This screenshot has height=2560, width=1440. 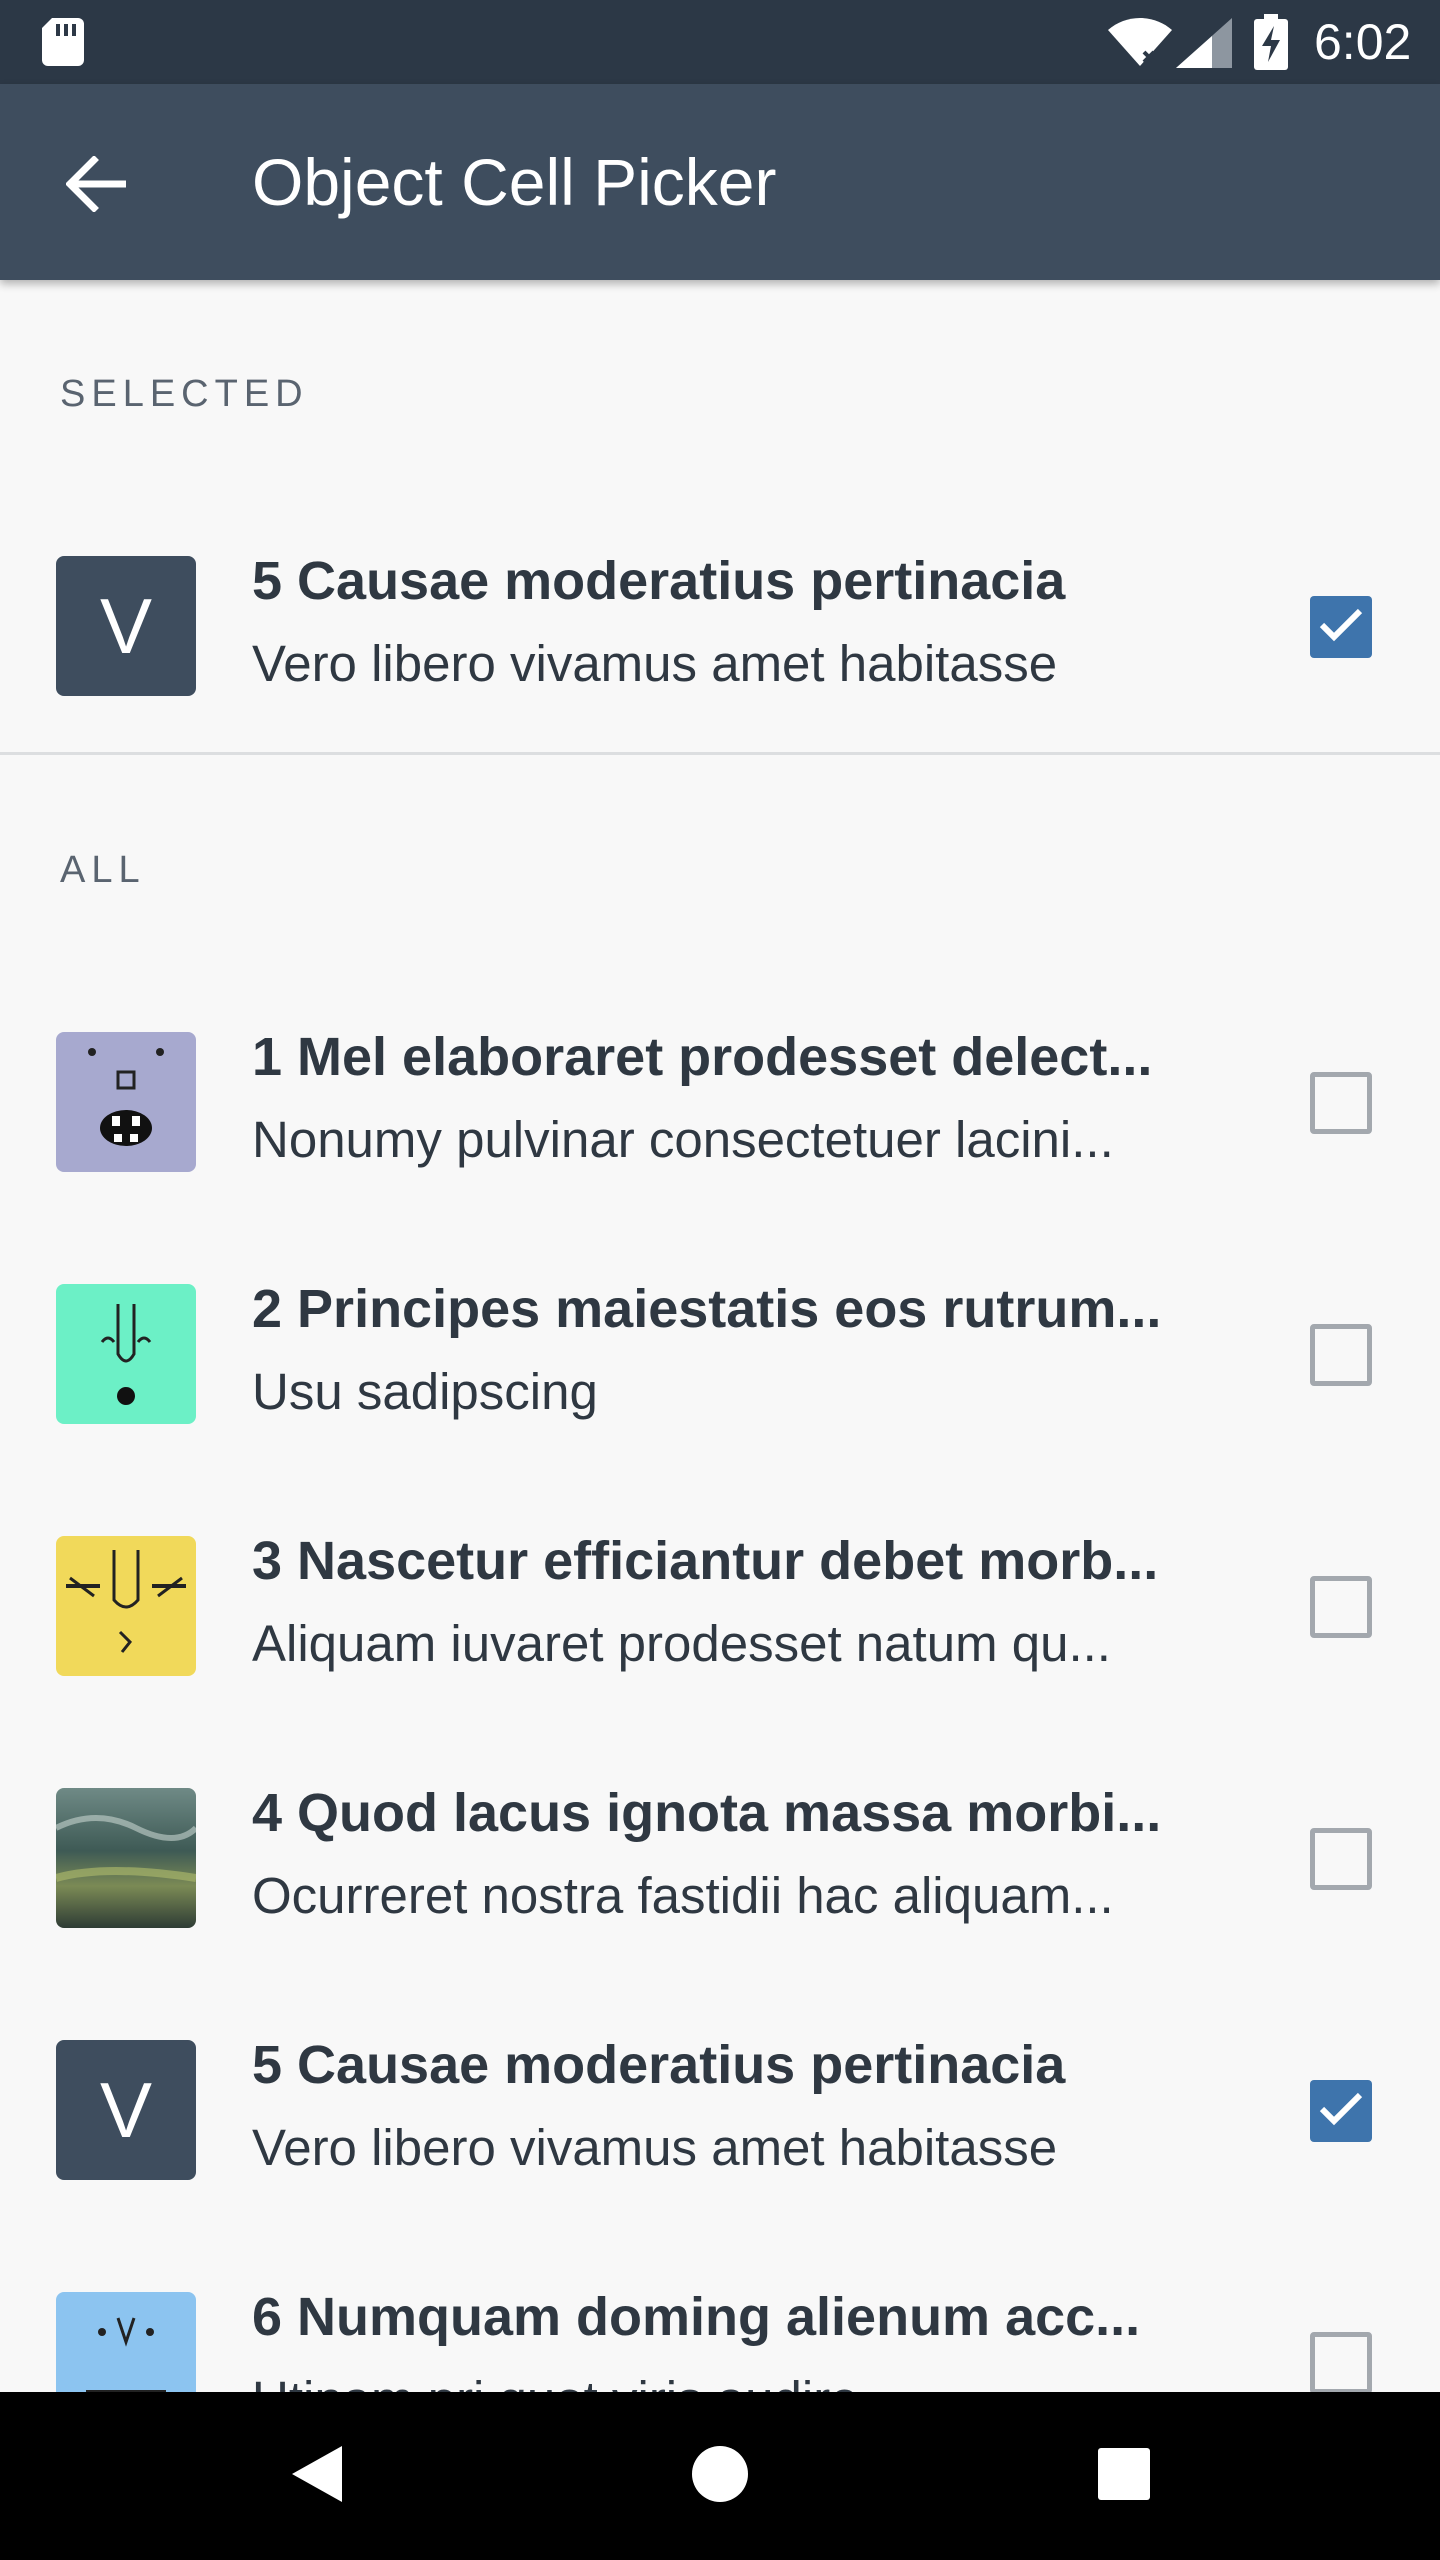 What do you see at coordinates (720, 753) in the screenshot?
I see `section-divider` at bounding box center [720, 753].